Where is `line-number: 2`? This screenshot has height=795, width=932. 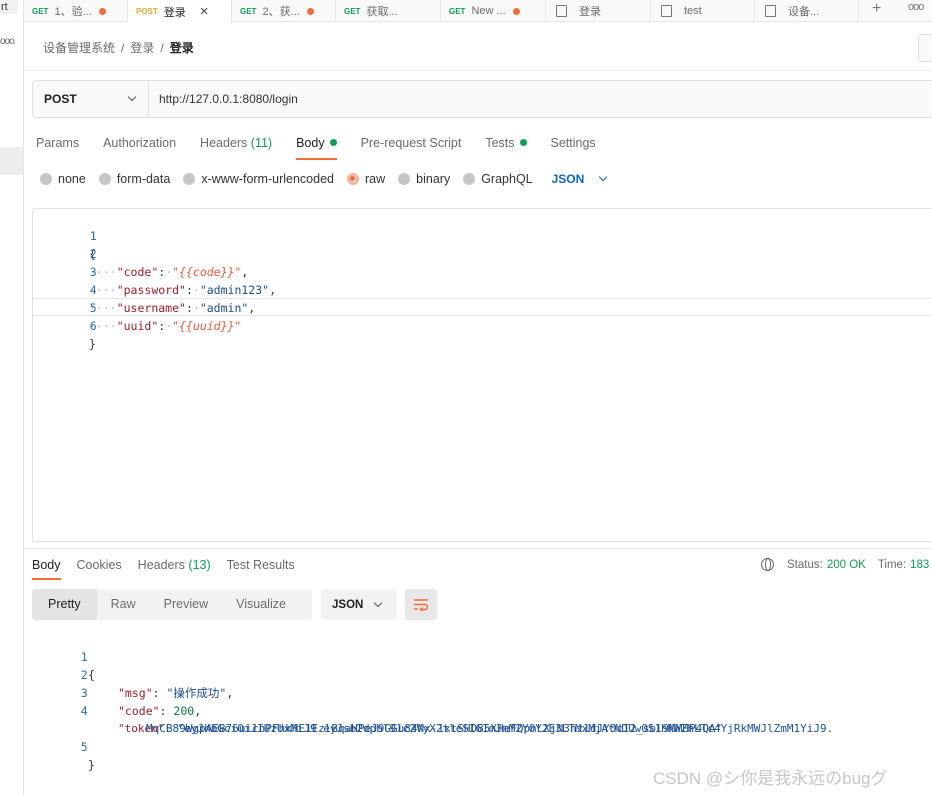
line-number: 2 is located at coordinates (93, 254).